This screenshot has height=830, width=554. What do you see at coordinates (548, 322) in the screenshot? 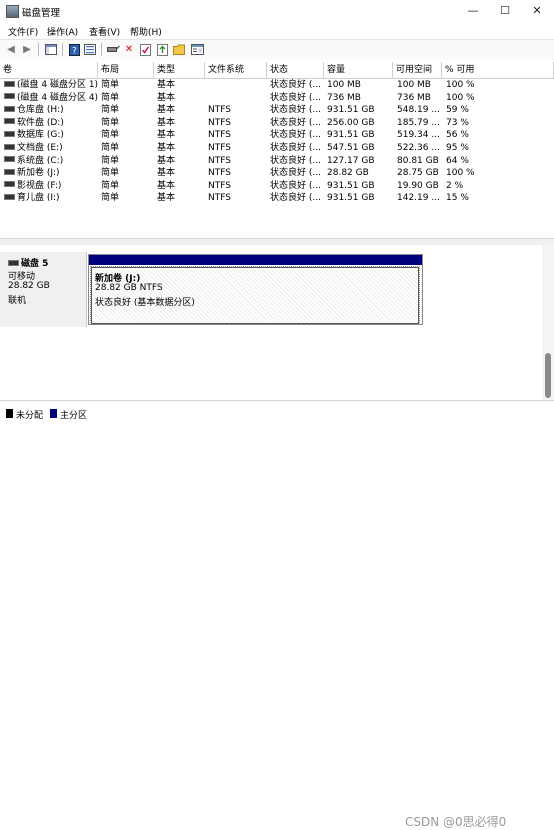
I see `vertical-scrollbar` at bounding box center [548, 322].